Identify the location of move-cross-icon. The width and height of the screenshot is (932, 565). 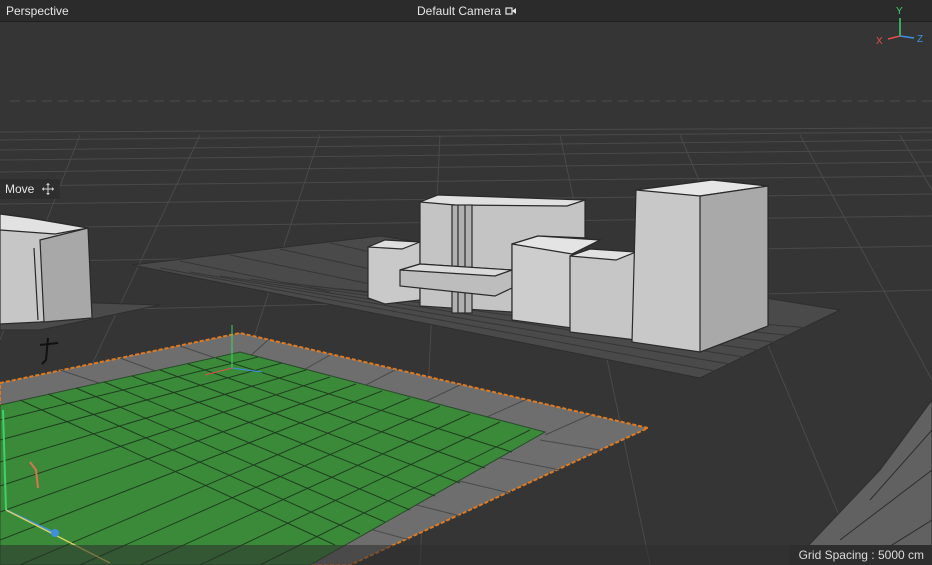
(48, 189).